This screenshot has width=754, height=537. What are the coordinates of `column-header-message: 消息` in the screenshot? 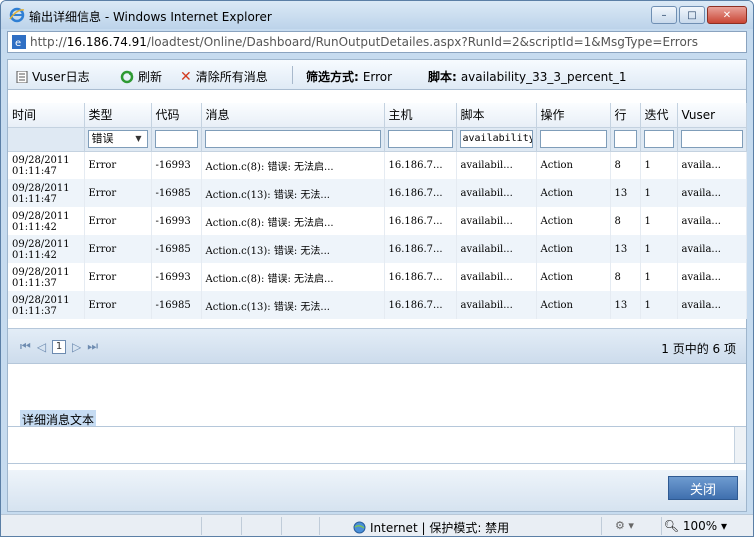 It's located at (293, 115).